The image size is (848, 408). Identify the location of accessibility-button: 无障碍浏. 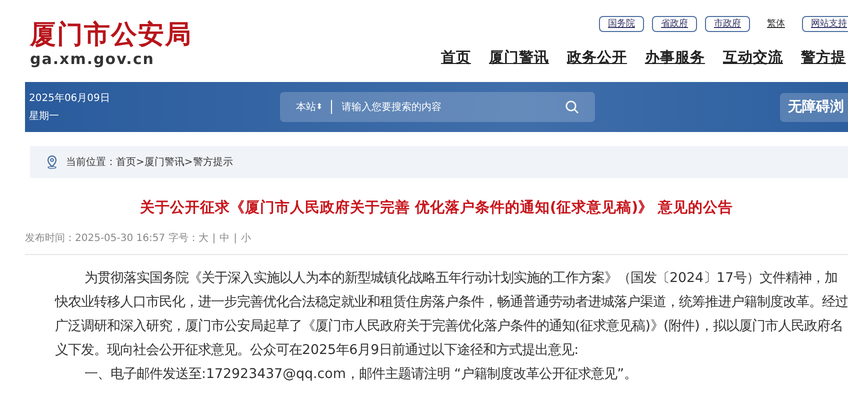
(814, 107).